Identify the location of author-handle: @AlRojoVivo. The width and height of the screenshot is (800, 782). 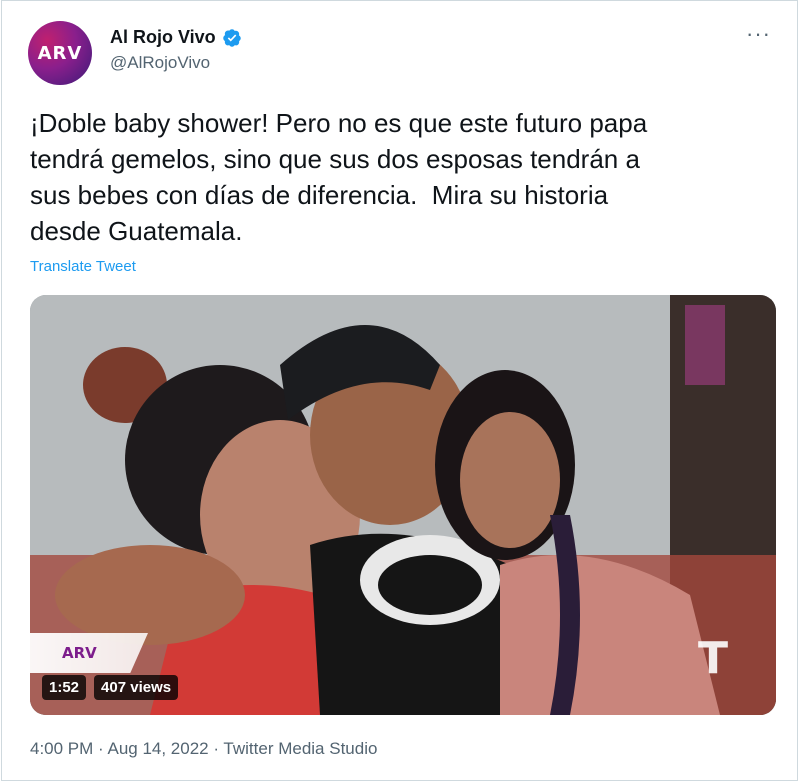
(160, 63).